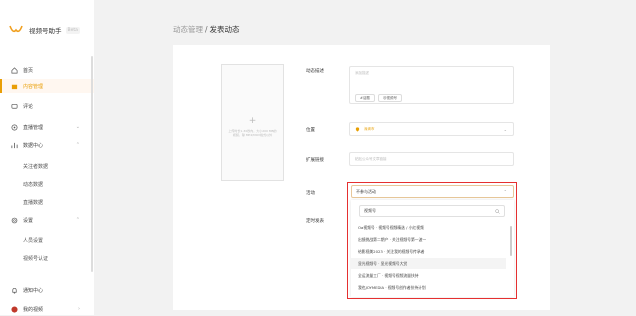 Image resolution: width=636 pixels, height=316 pixels. Describe the element at coordinates (14, 220) in the screenshot. I see `gear-icon` at that location.